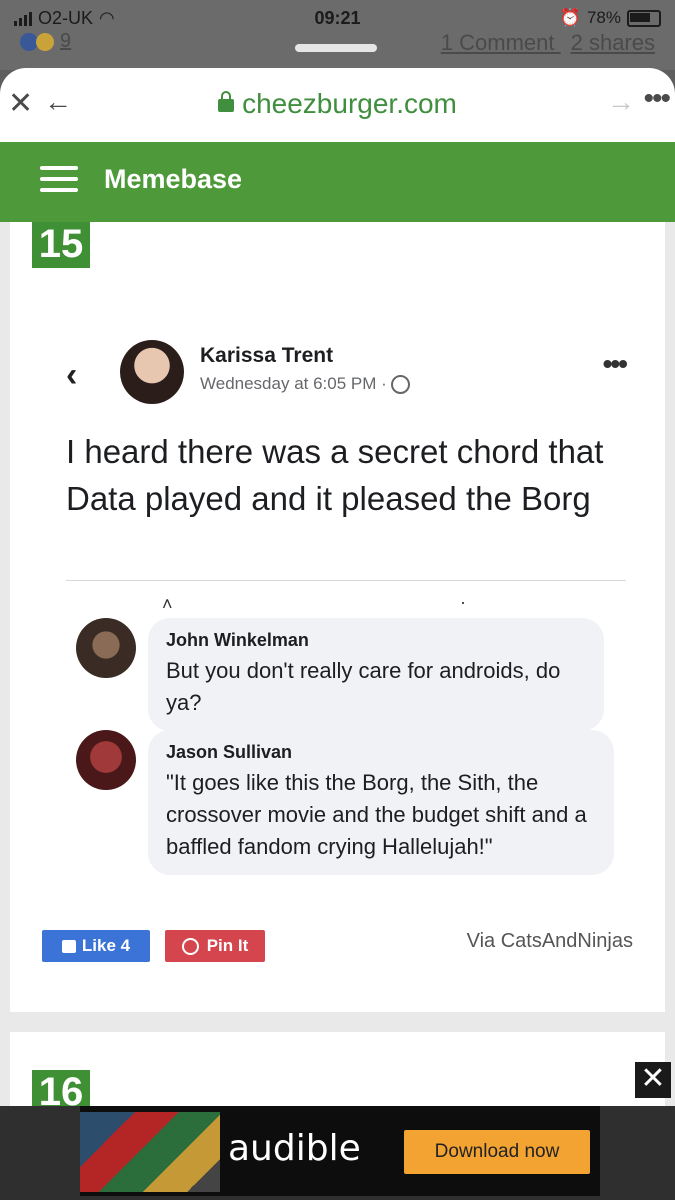  I want to click on more-menu-icon: •••, so click(656, 99).